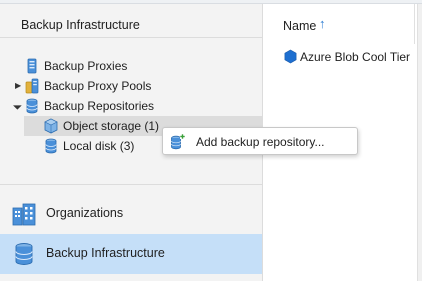 The image size is (422, 281). I want to click on expand-arrow-icon: ▶, so click(19, 86).